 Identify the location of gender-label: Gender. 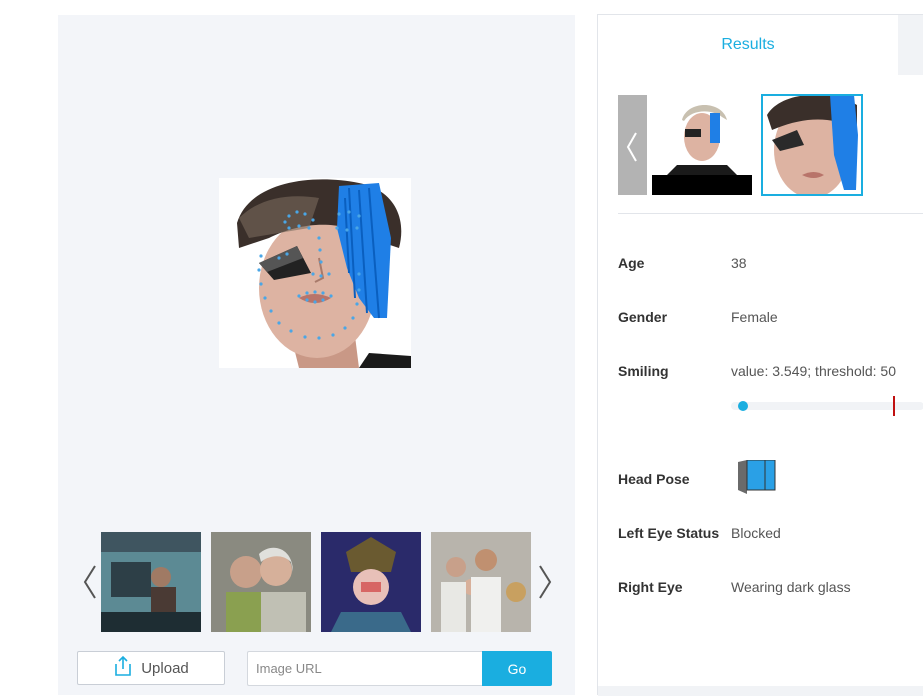
(643, 317).